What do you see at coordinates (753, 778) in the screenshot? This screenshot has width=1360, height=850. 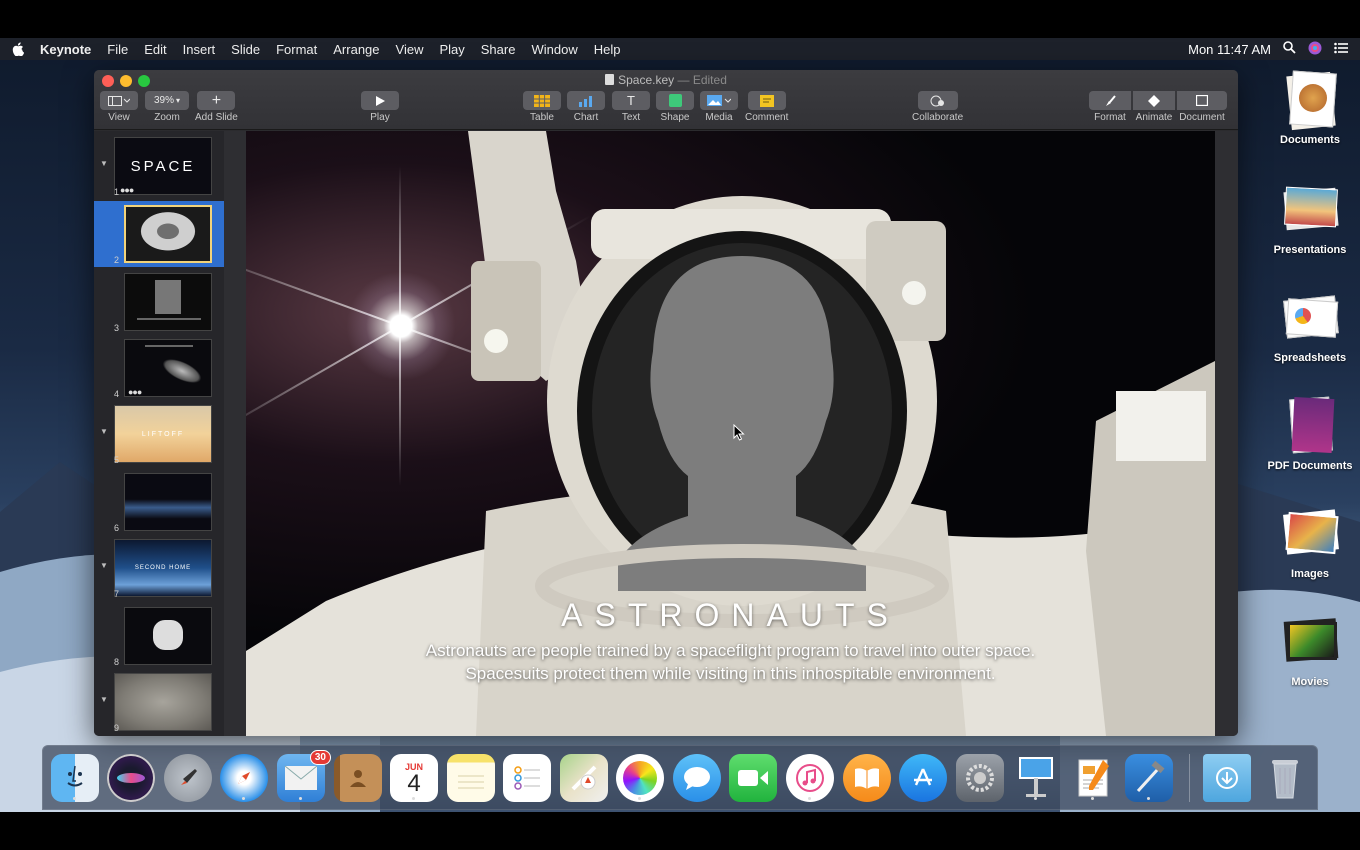 I see `facetime-icon` at bounding box center [753, 778].